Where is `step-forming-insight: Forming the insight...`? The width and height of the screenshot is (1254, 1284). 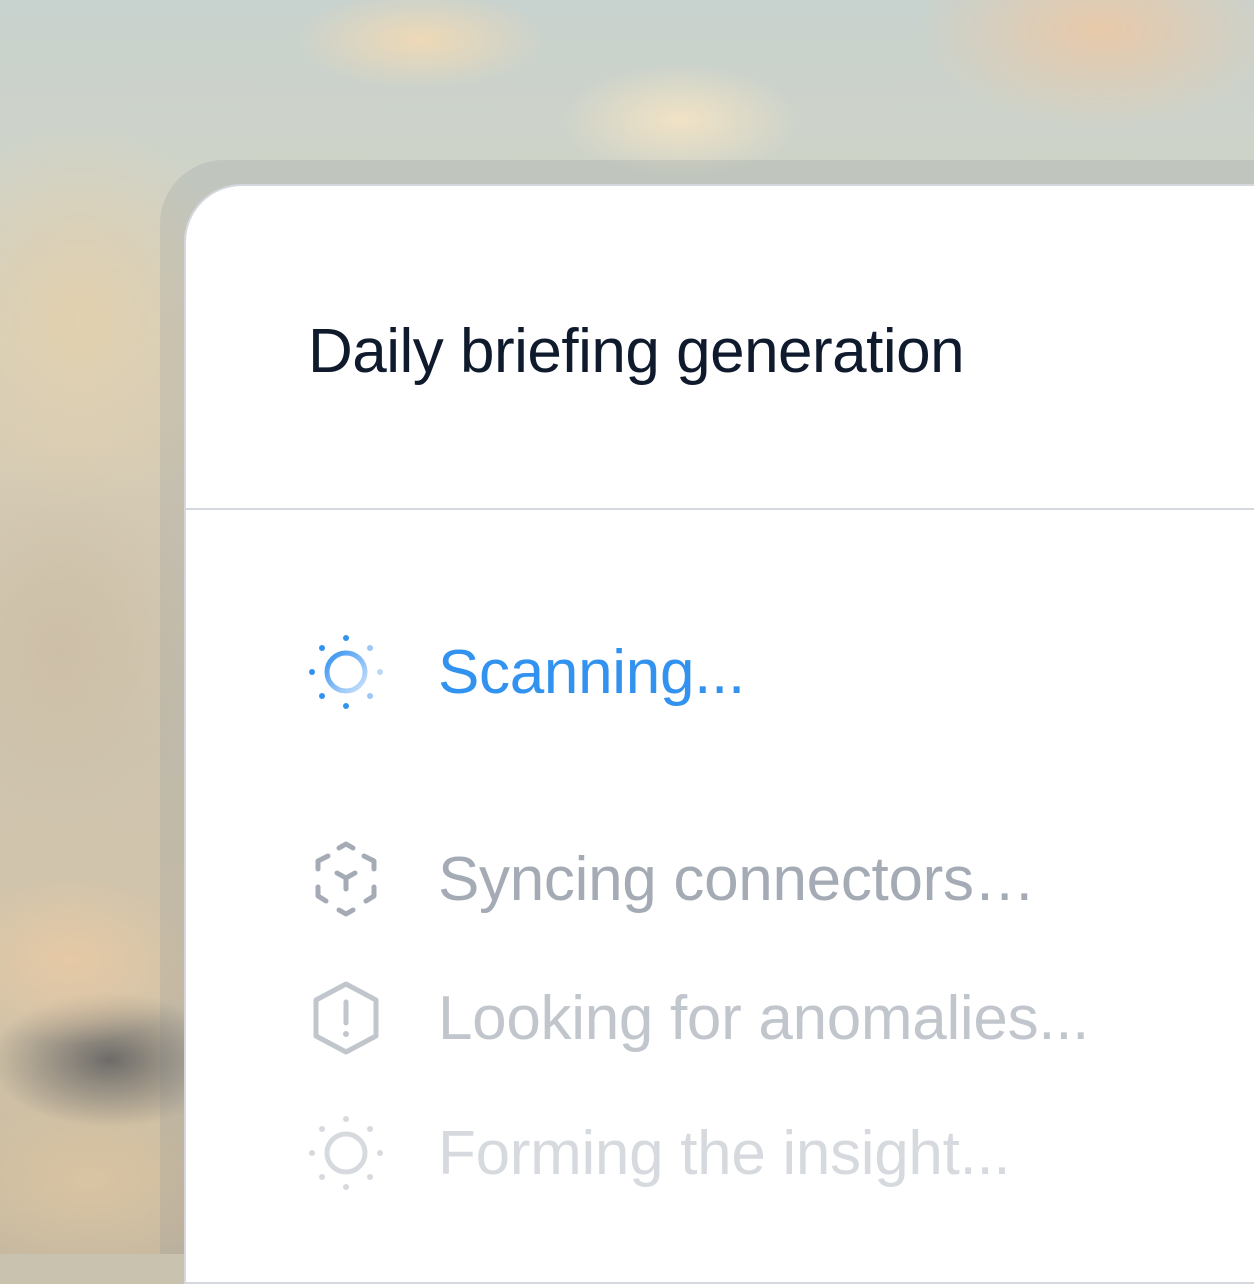
step-forming-insight: Forming the insight... is located at coordinates (658, 1153).